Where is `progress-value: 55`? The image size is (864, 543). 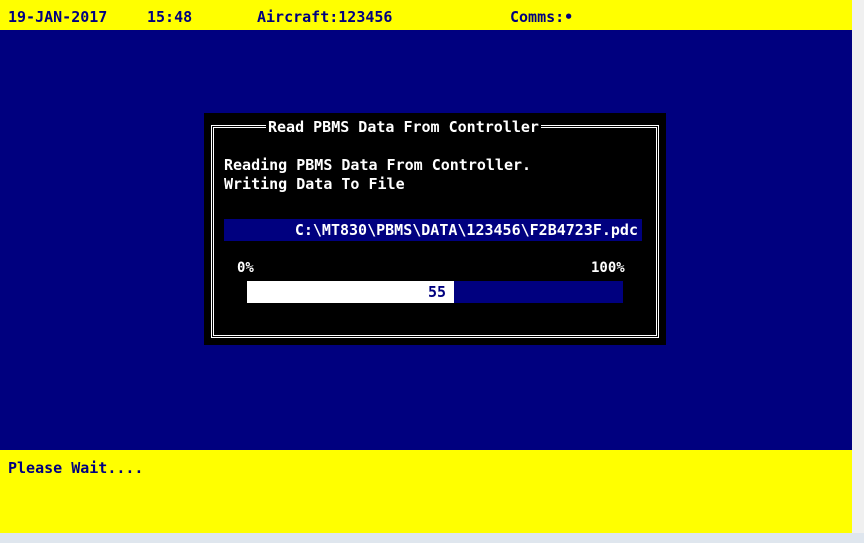 progress-value: 55 is located at coordinates (437, 292).